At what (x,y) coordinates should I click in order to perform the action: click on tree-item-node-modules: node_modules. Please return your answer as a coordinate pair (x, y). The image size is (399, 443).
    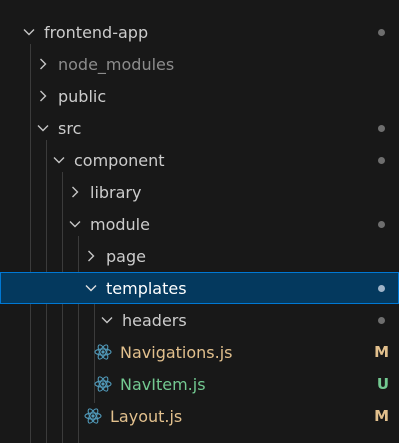
    Looking at the image, I should click on (199, 64).